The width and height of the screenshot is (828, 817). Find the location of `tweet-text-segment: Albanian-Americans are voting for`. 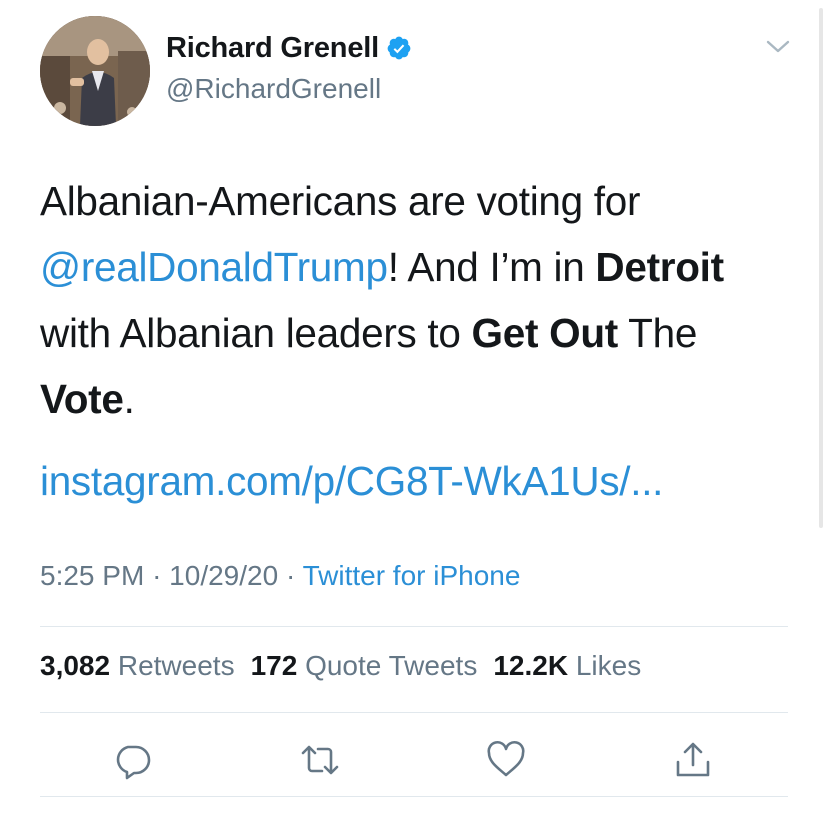

tweet-text-segment: Albanian-Americans are voting for is located at coordinates (340, 201).